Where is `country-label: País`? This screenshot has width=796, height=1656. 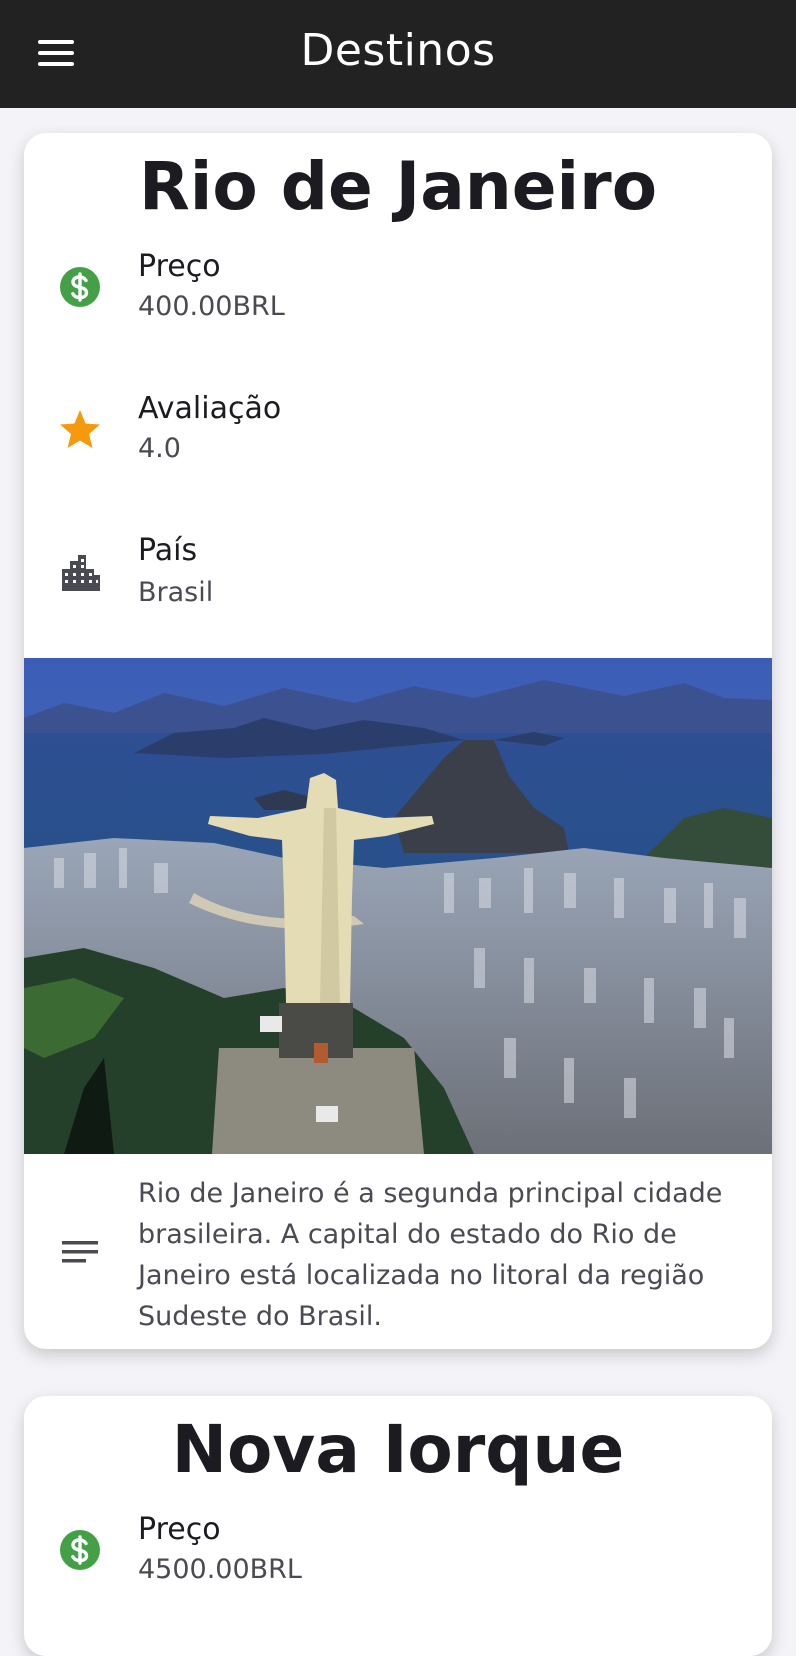 country-label: País is located at coordinates (168, 550).